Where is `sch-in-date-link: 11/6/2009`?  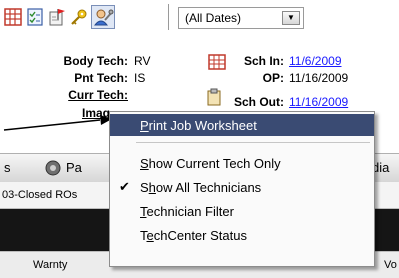
sch-in-date-link: 11/6/2009 is located at coordinates (315, 61).